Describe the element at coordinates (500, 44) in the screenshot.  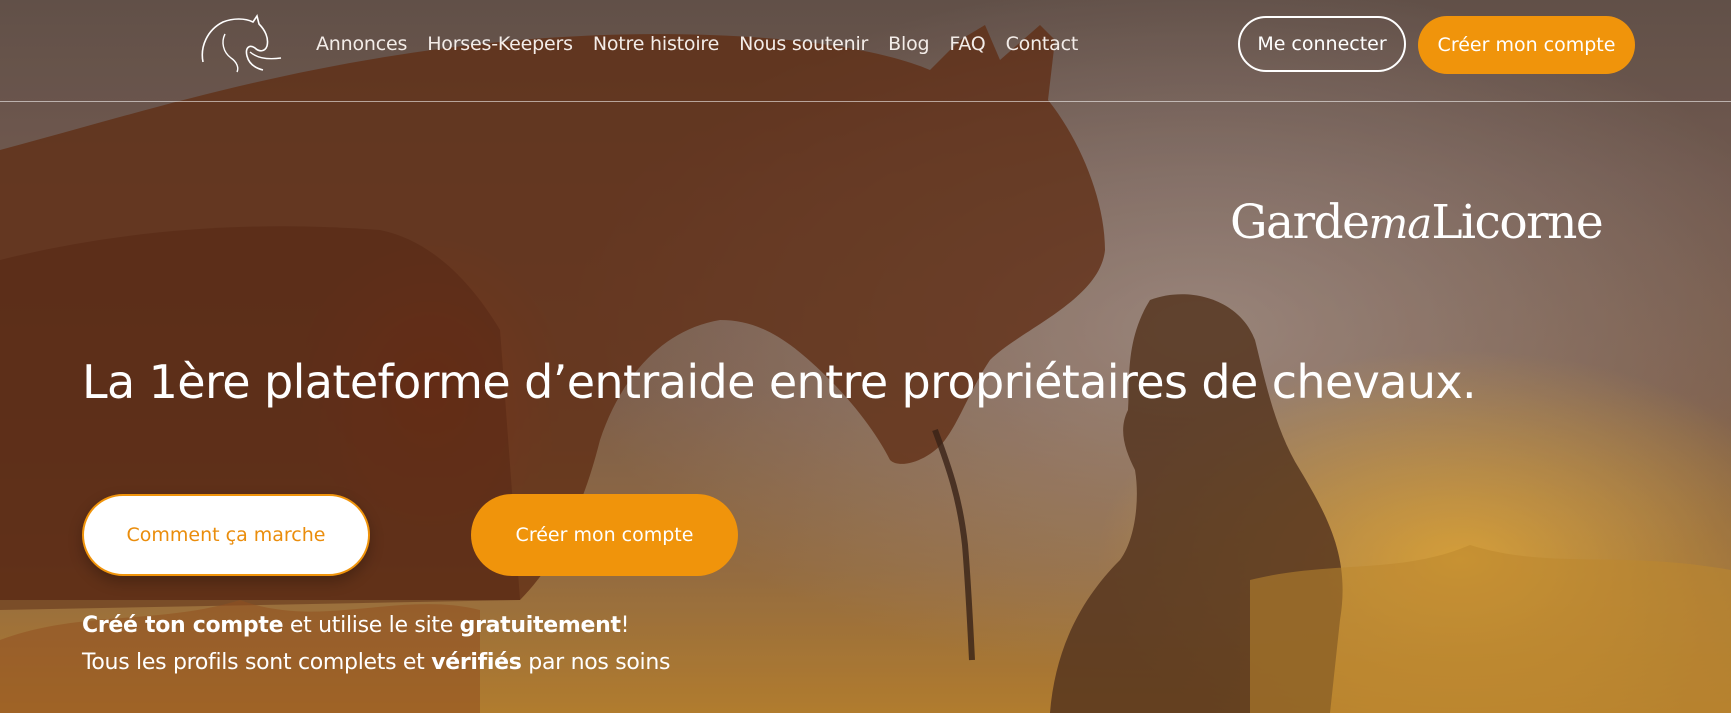
I see `nav-horses-keepers: Horses-Keepers` at that location.